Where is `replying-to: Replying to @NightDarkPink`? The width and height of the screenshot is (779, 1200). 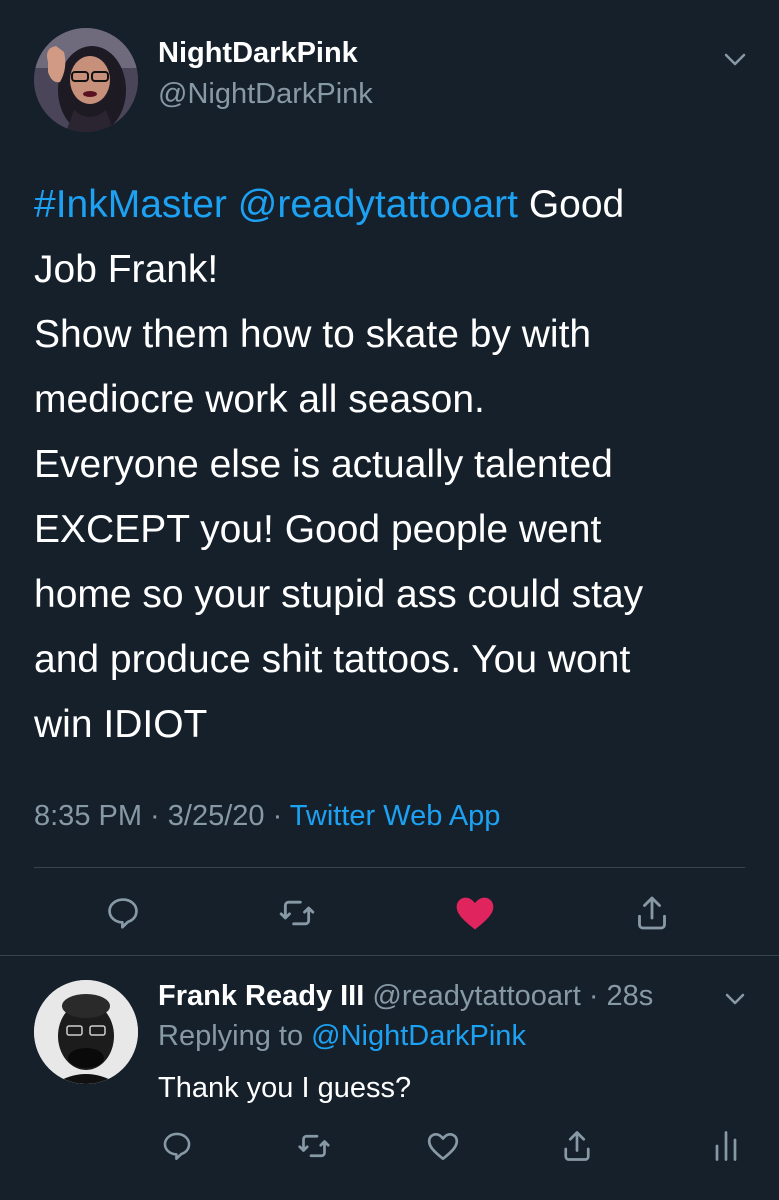 replying-to: Replying to @NightDarkPink is located at coordinates (342, 1036).